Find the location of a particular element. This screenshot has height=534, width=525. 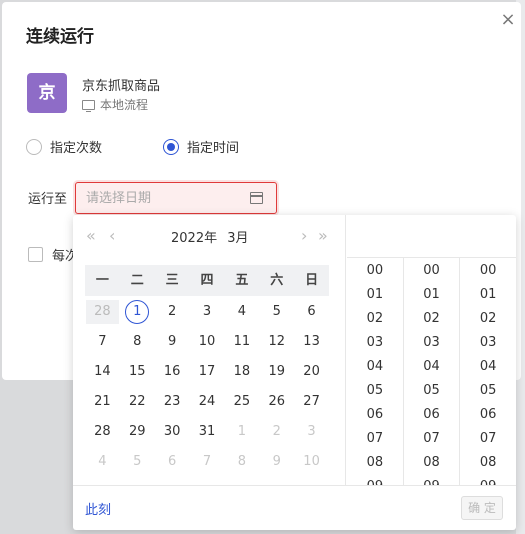

close-icon: × is located at coordinates (508, 20).